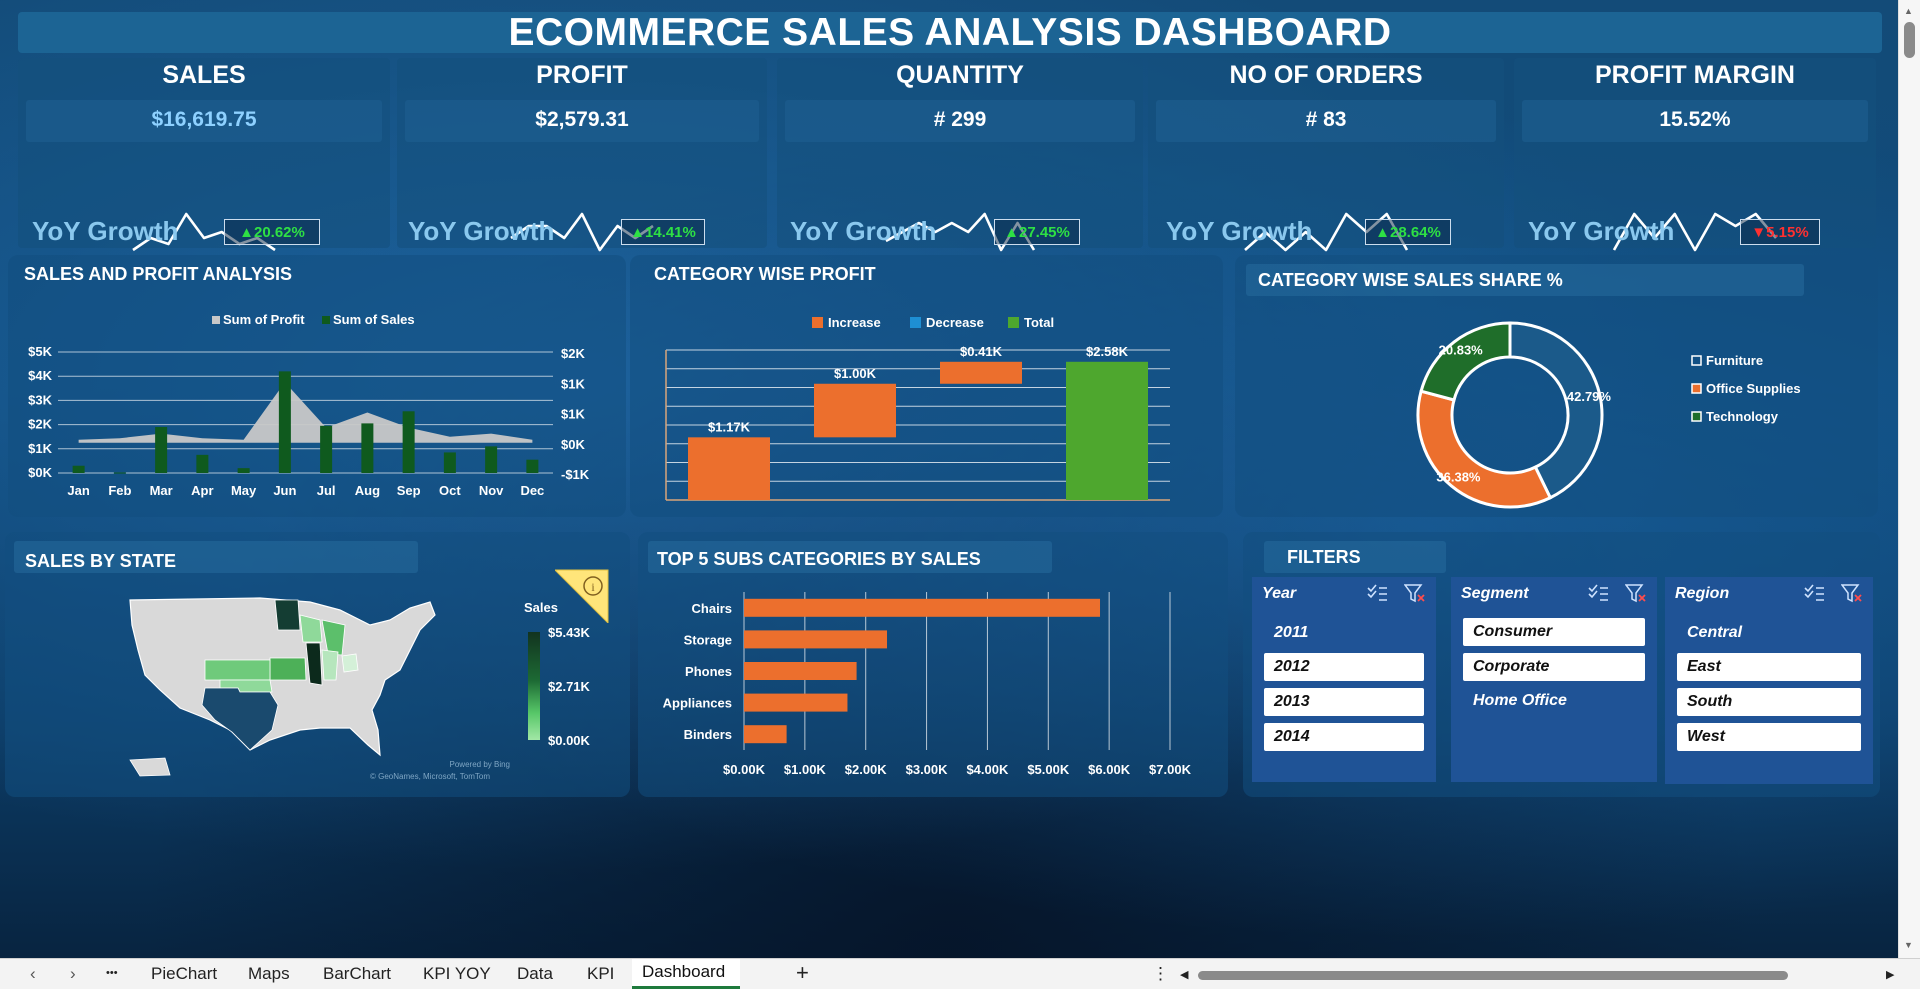 This screenshot has height=989, width=1920. What do you see at coordinates (272, 232) in the screenshot?
I see `yoy-badge: ▲20.62%` at bounding box center [272, 232].